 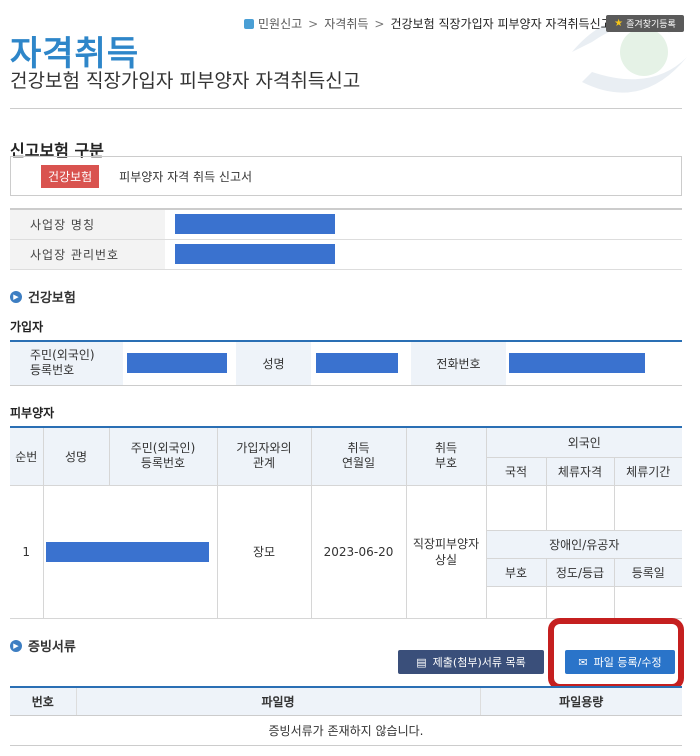 I want to click on col-evidence-no: 번호, so click(x=43, y=701).